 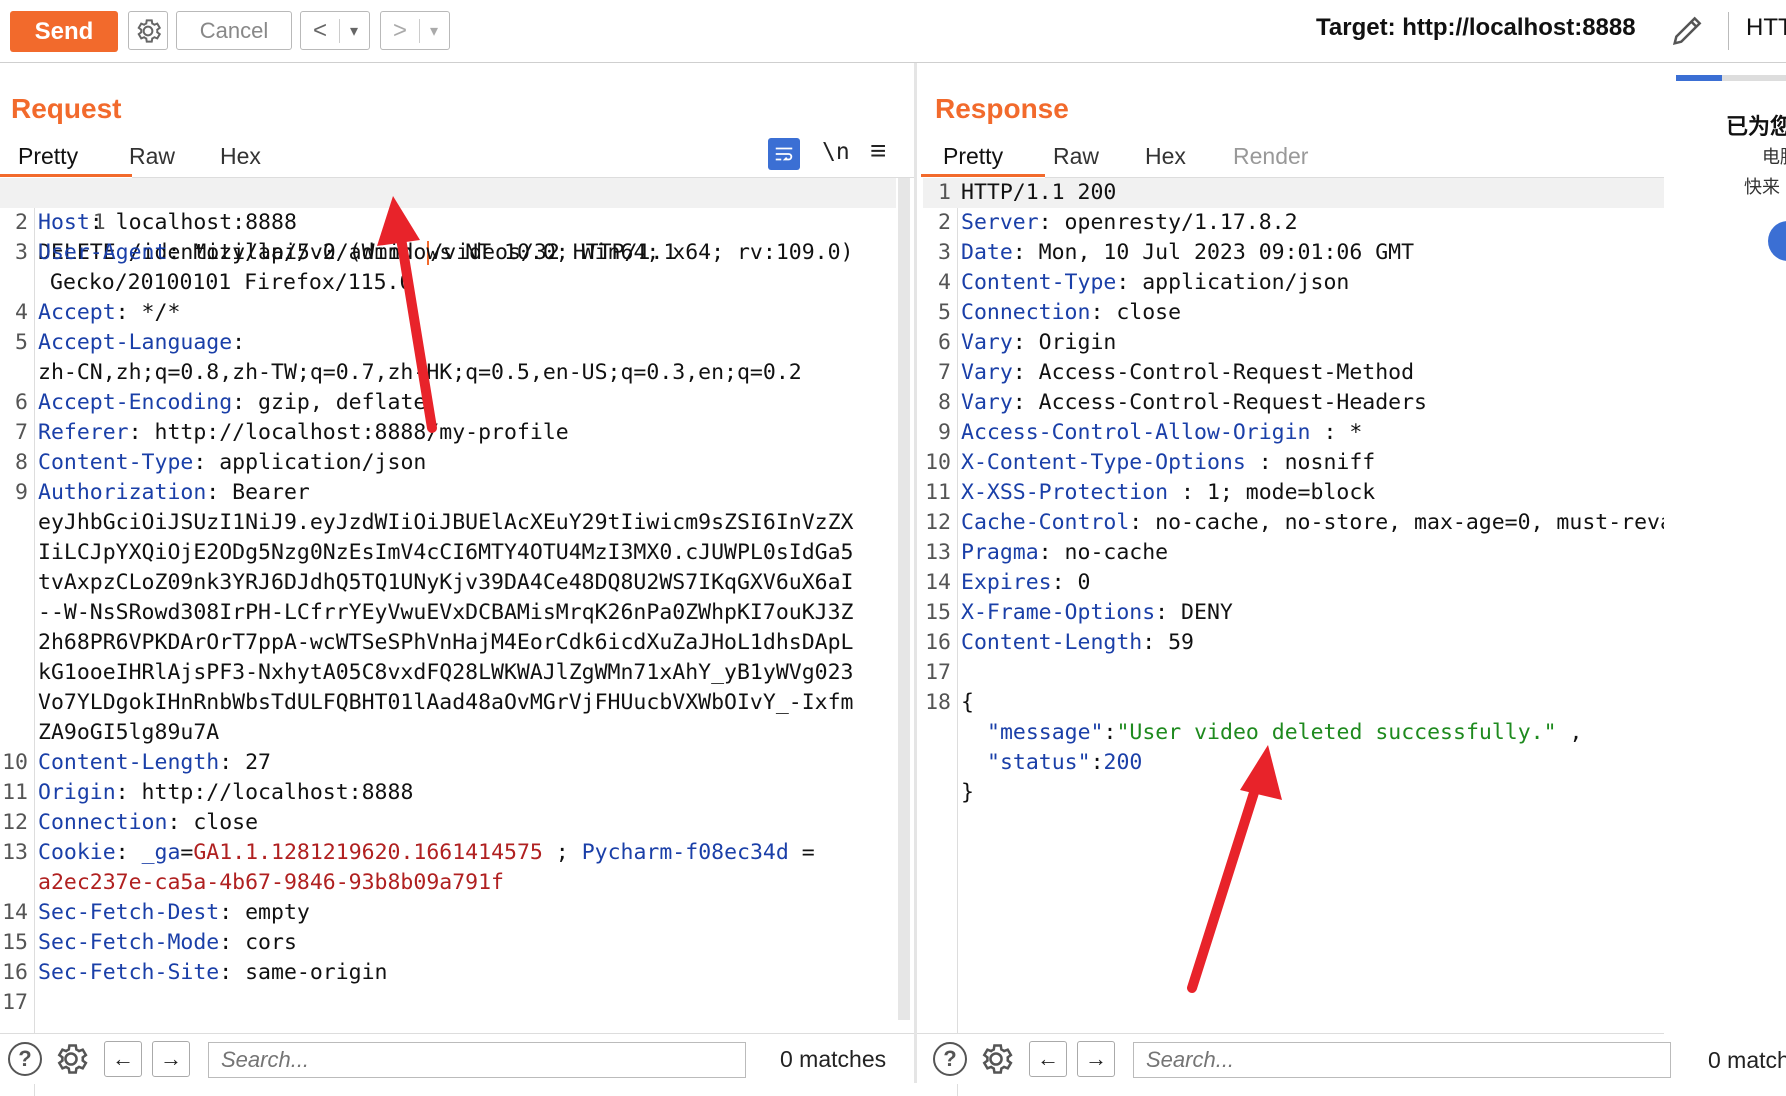 I want to click on toolbar-separator, so click(x=1728, y=31).